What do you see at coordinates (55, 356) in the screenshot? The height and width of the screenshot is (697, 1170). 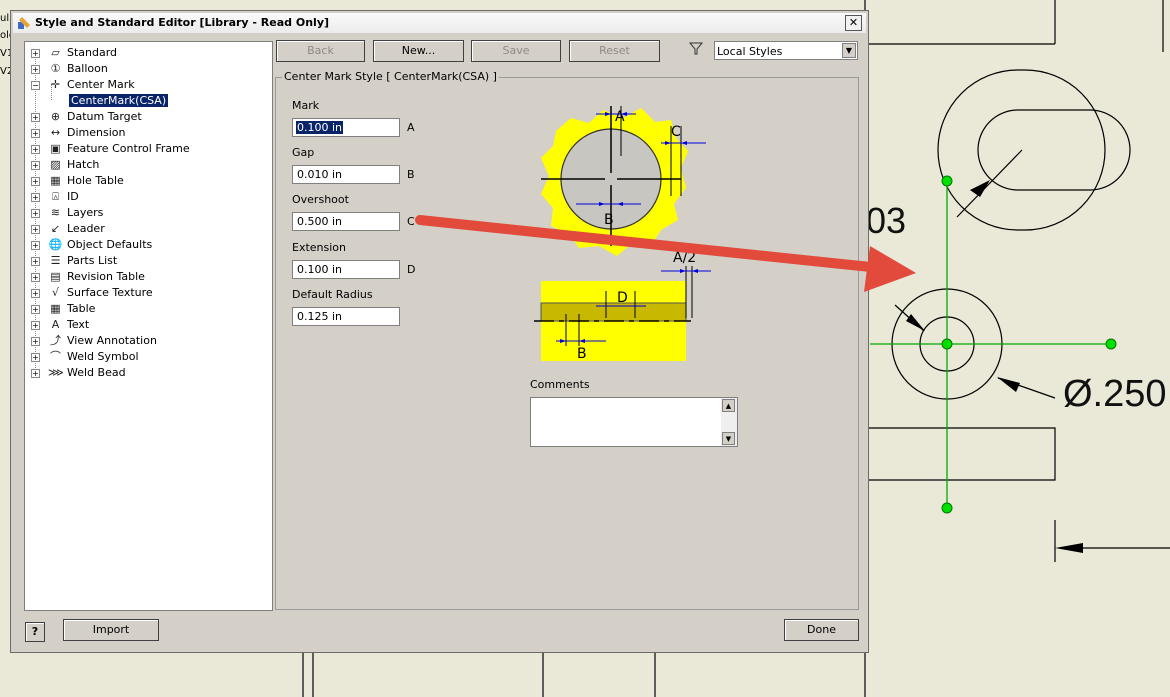 I see `weld-symbol-icon: ⌒` at bounding box center [55, 356].